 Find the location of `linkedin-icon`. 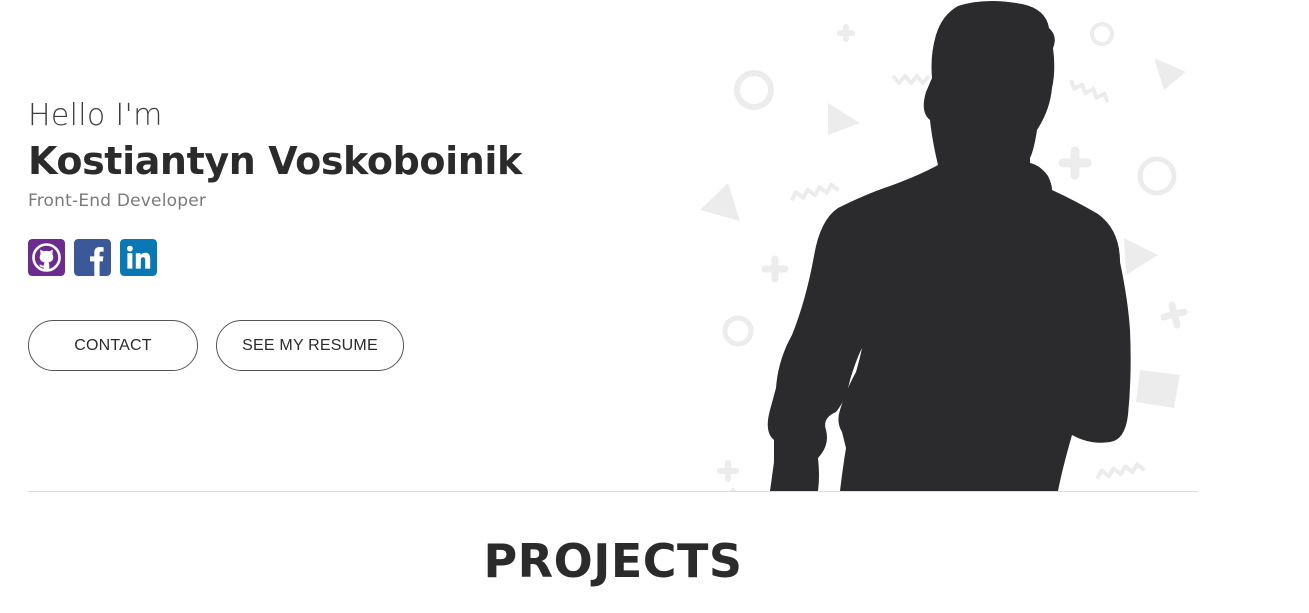

linkedin-icon is located at coordinates (138, 257).